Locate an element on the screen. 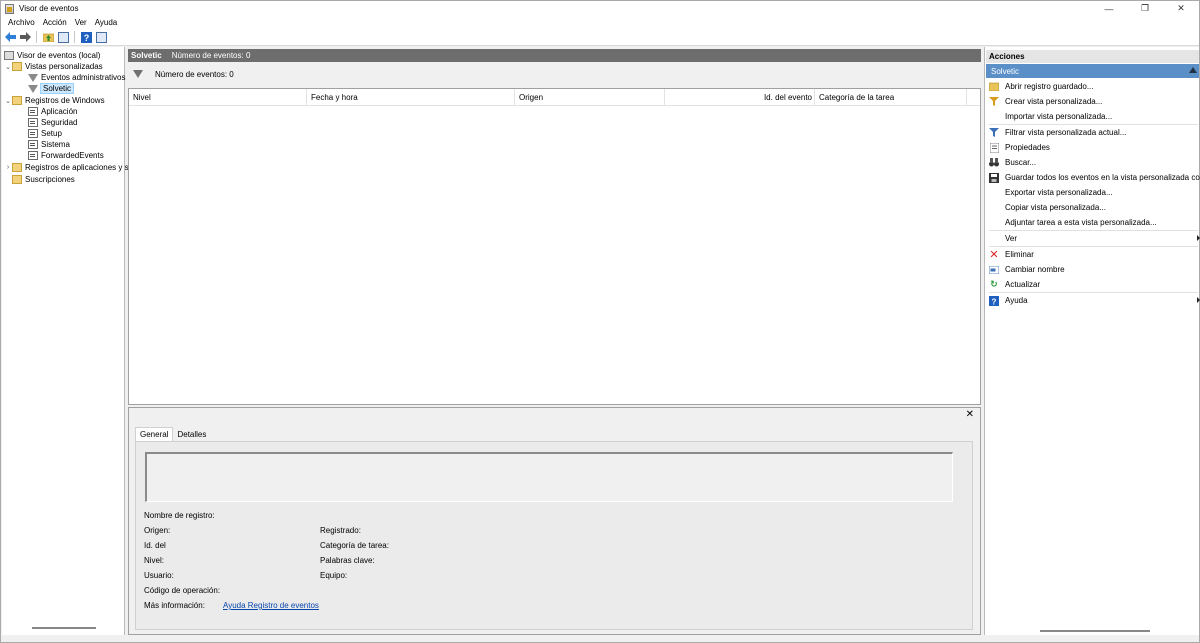  tree-item-label: Aplicación is located at coordinates (59, 111).